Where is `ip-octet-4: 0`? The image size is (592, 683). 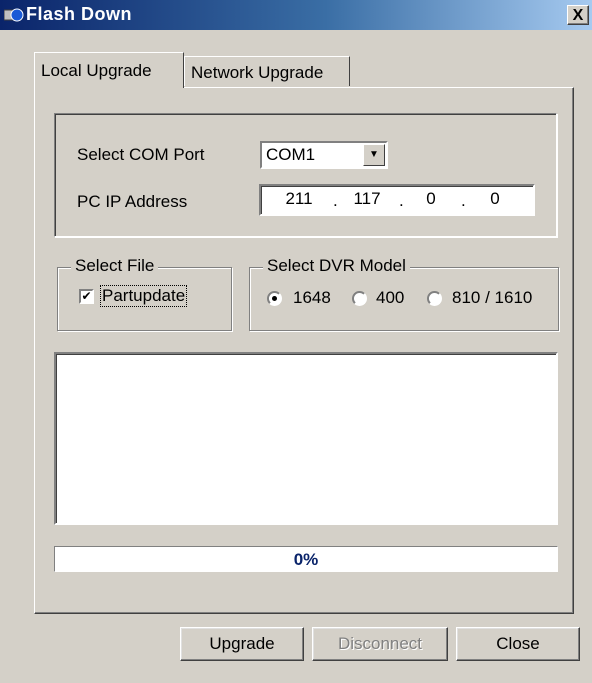 ip-octet-4: 0 is located at coordinates (495, 199).